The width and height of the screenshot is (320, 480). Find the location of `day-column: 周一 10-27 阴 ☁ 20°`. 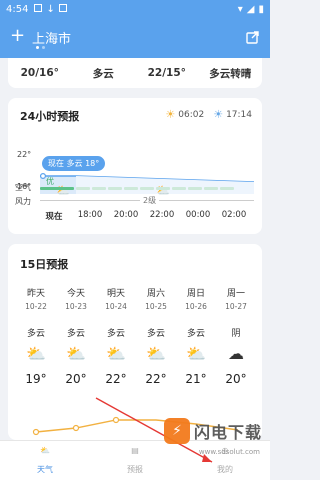

day-column: 周一 10-27 阴 ☁ 20° is located at coordinates (236, 336).